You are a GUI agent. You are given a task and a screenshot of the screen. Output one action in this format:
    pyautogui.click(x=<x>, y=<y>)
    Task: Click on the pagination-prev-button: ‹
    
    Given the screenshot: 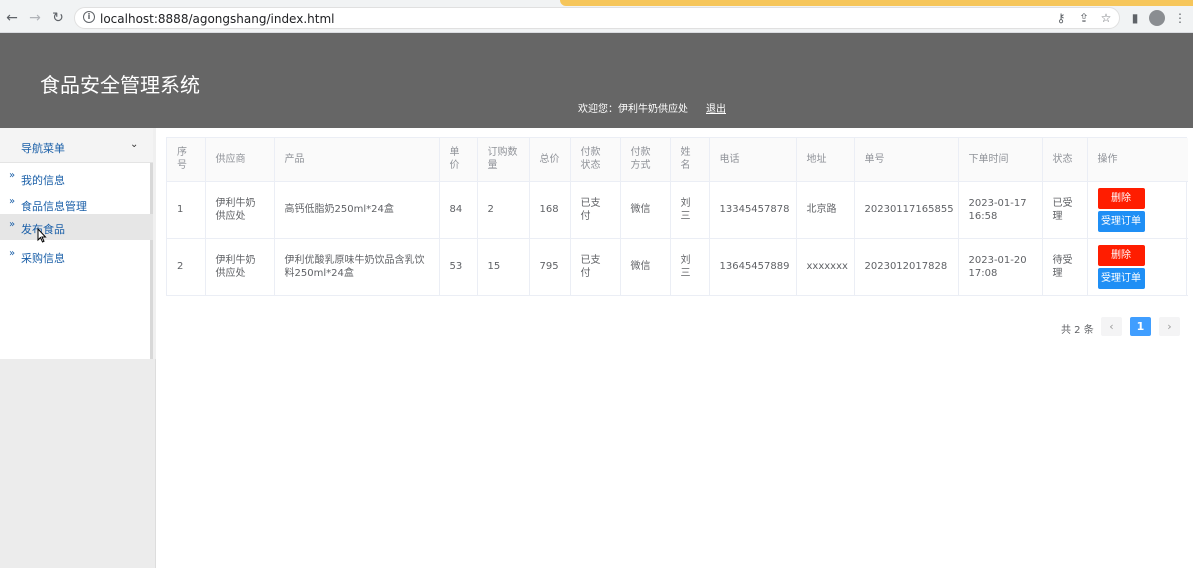 What is the action you would take?
    pyautogui.click(x=1111, y=326)
    